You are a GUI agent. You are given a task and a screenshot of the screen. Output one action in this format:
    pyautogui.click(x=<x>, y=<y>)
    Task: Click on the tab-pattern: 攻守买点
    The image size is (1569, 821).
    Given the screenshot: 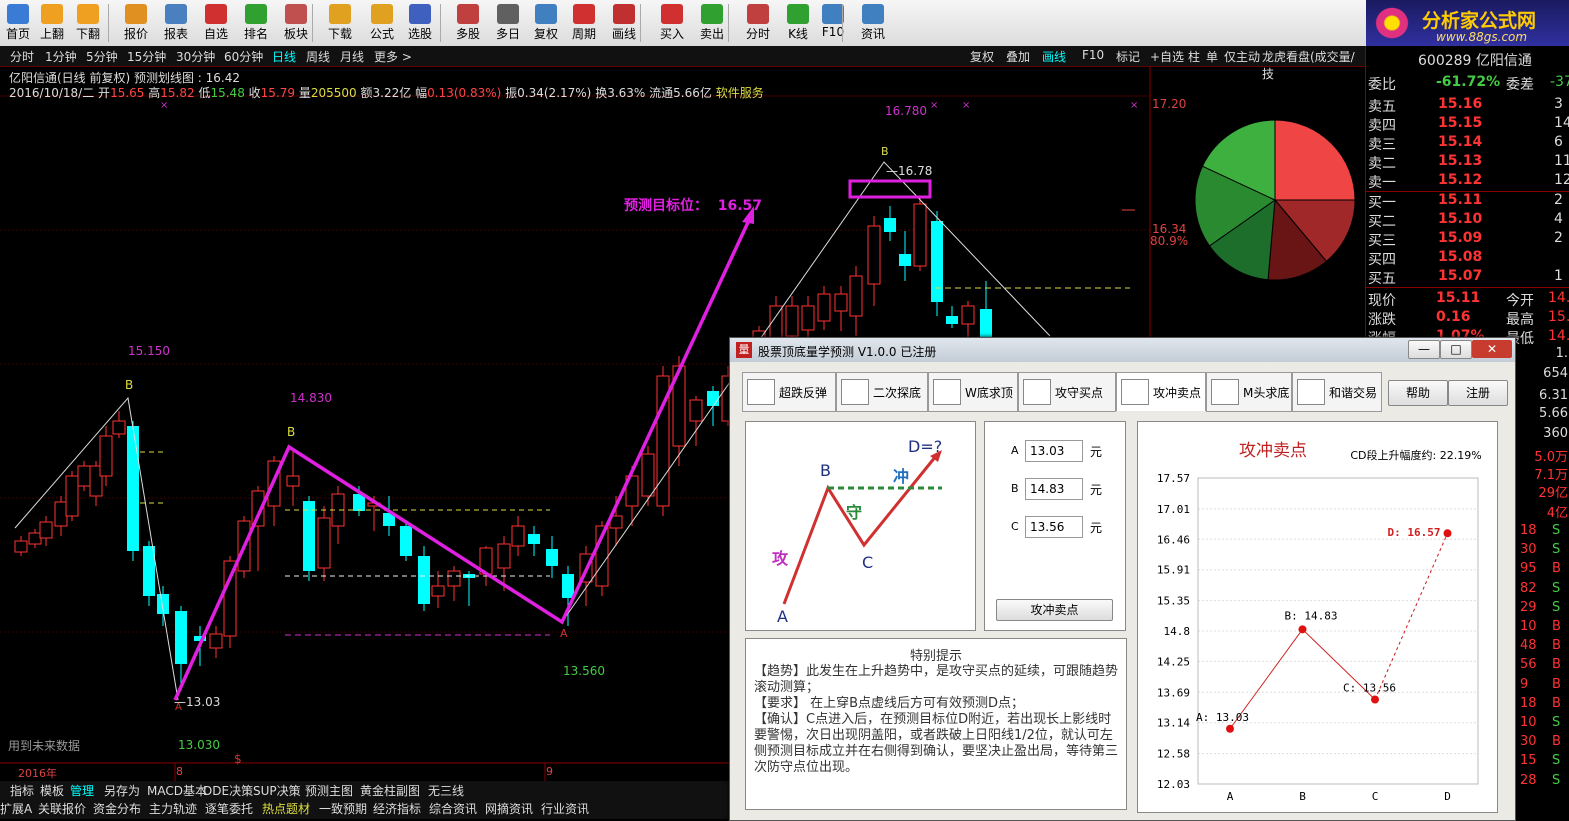 What is the action you would take?
    pyautogui.click(x=1067, y=392)
    